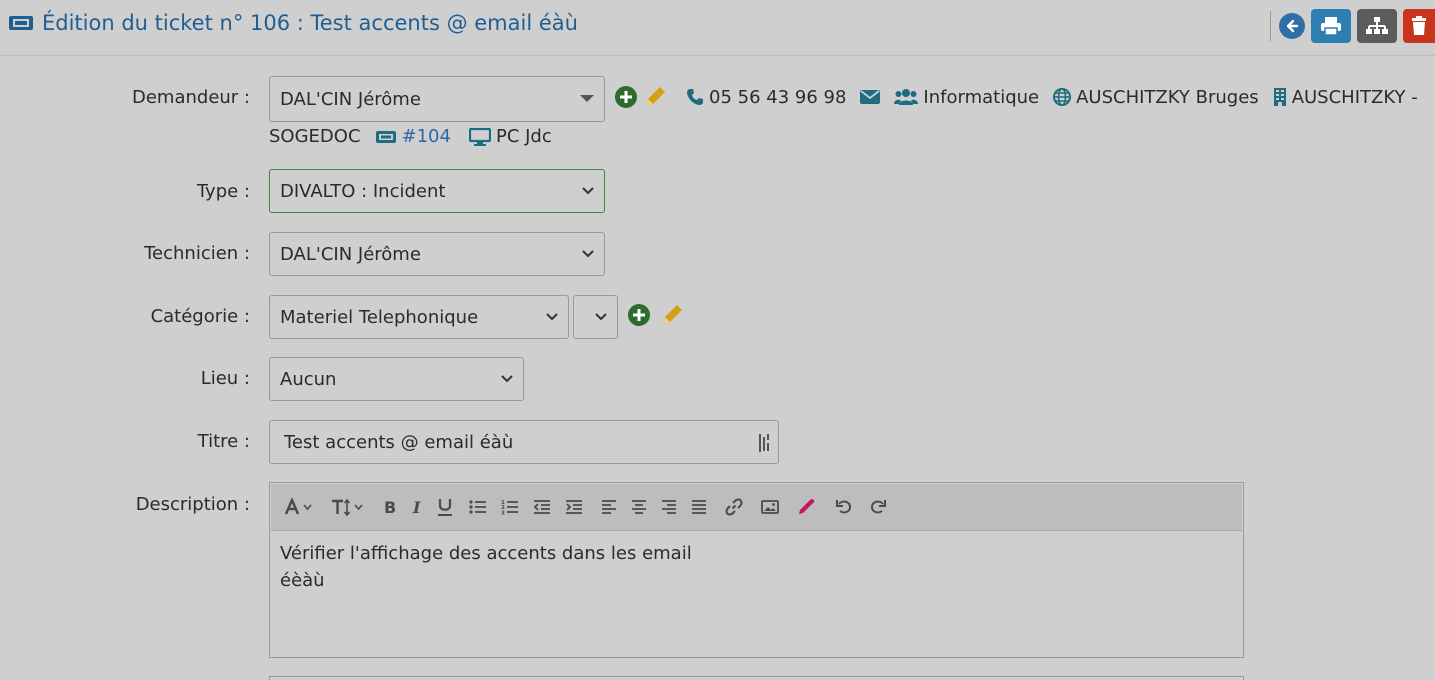  I want to click on categorie-label: Catégorie :, so click(200, 316).